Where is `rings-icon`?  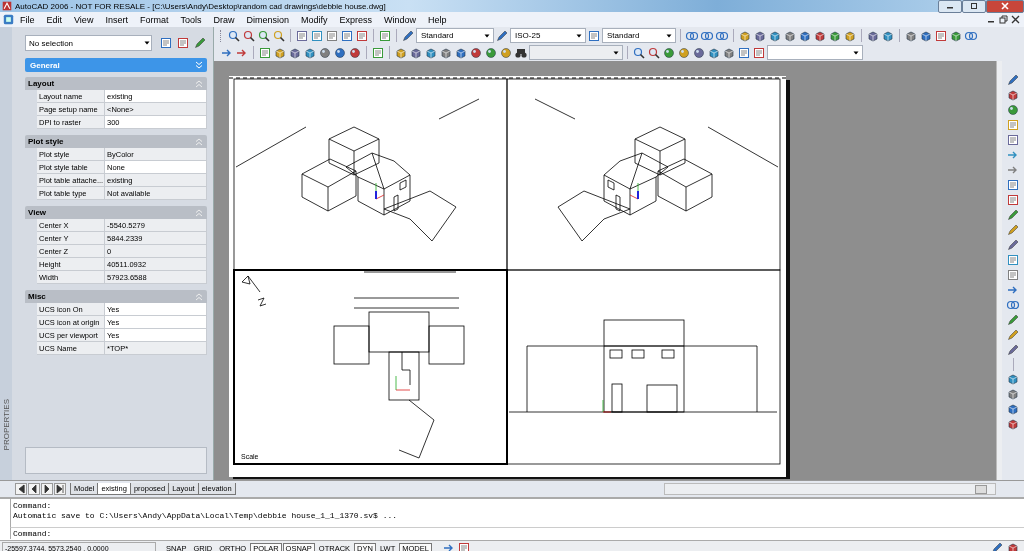 rings-icon is located at coordinates (1013, 305).